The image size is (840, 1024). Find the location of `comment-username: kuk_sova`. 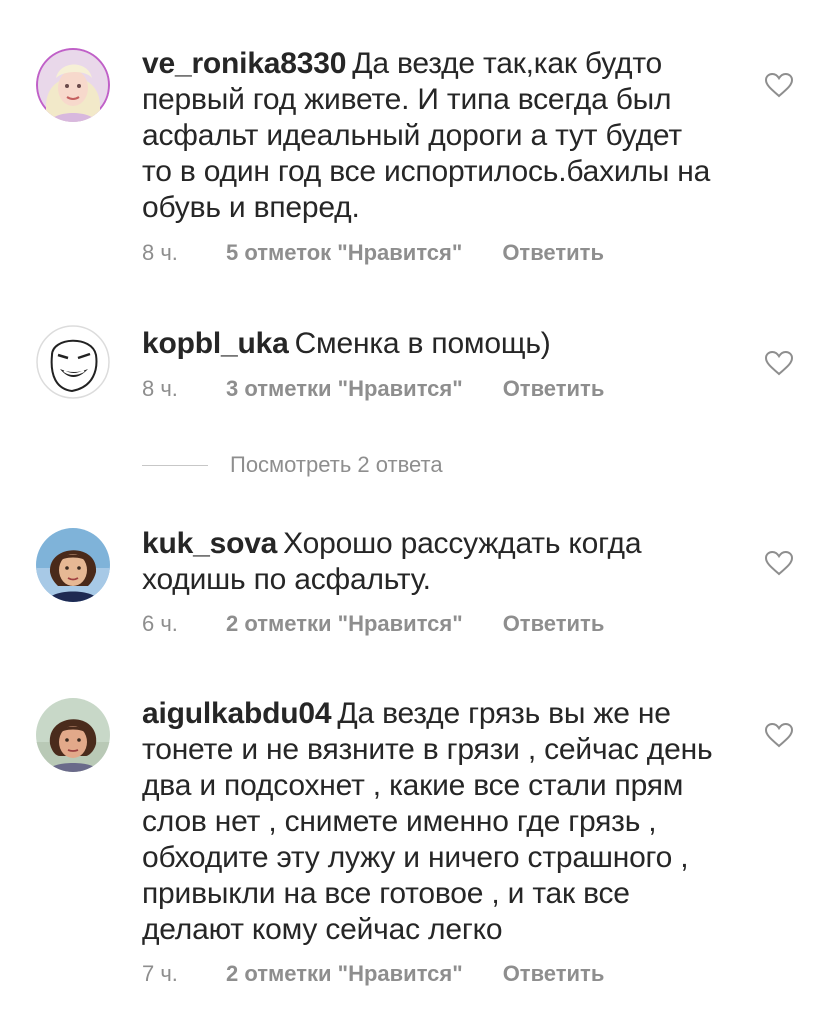

comment-username: kuk_sova is located at coordinates (209, 543).